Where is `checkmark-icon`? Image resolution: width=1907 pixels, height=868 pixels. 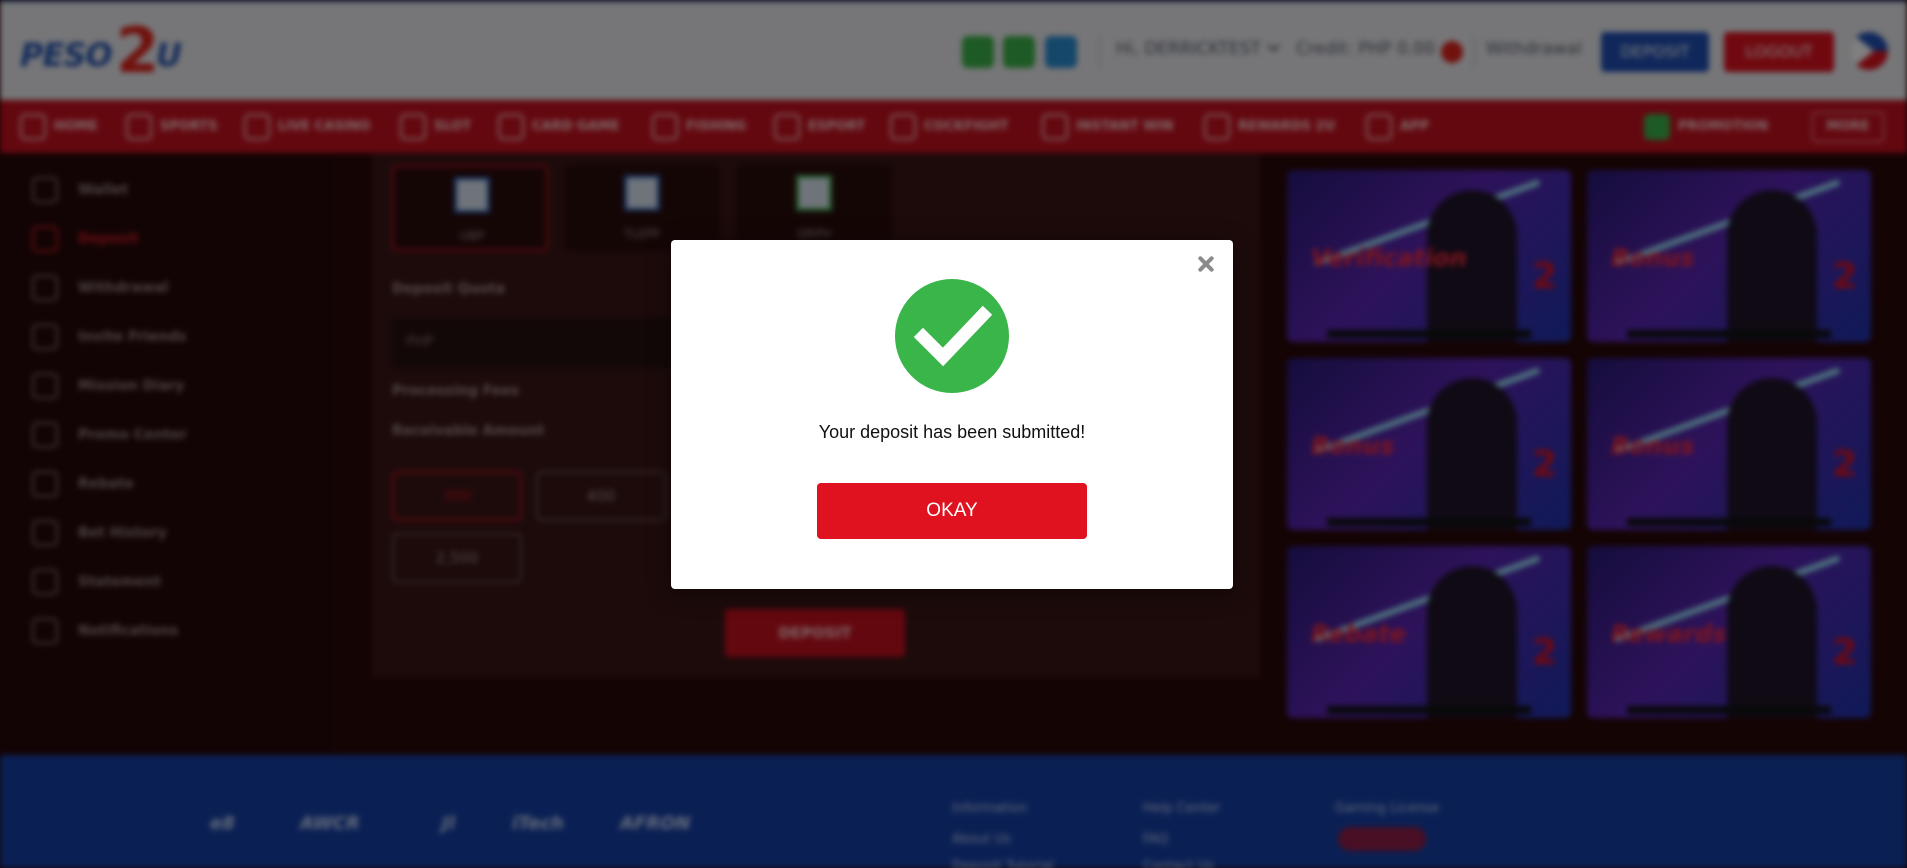
checkmark-icon is located at coordinates (952, 336).